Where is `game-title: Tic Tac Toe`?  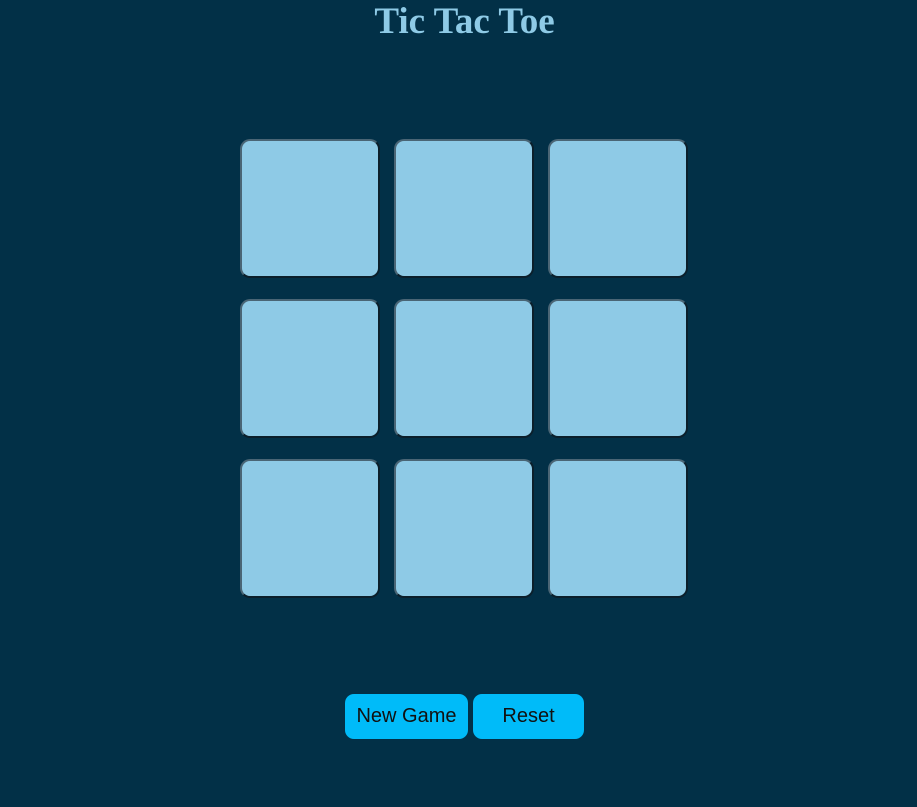
game-title: Tic Tac Toe is located at coordinates (464, 21).